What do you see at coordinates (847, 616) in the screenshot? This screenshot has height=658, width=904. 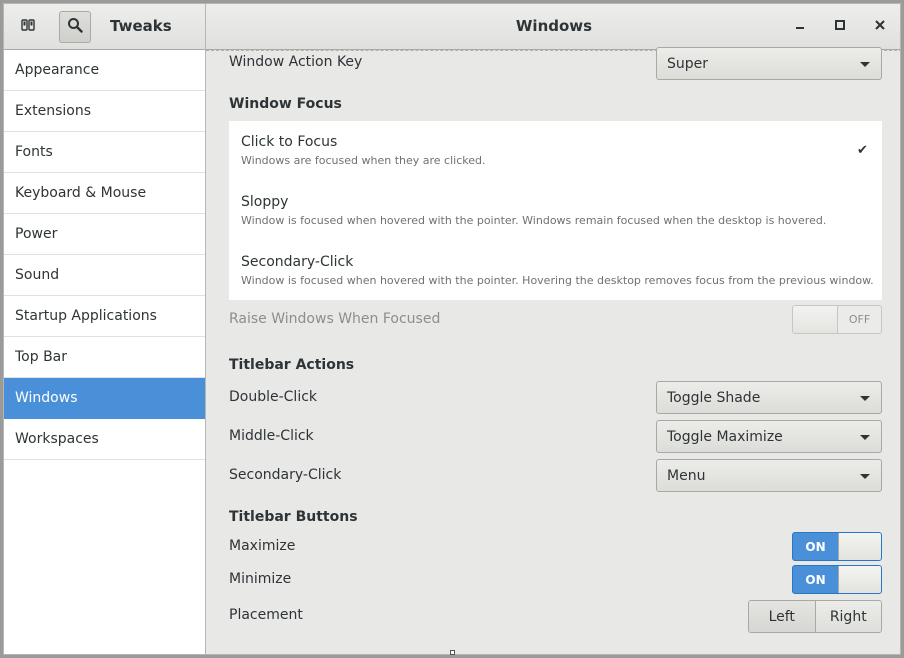 I see `placement-right-button: Right` at bounding box center [847, 616].